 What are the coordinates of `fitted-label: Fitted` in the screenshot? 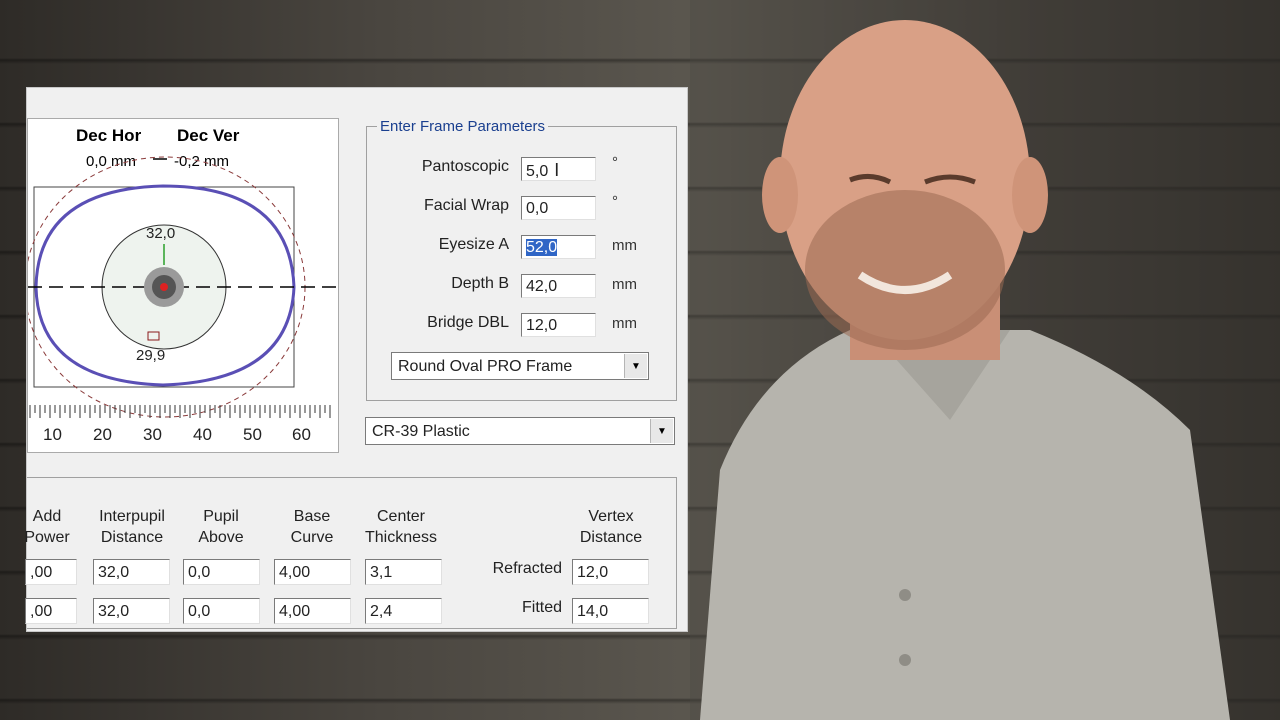 It's located at (541, 607).